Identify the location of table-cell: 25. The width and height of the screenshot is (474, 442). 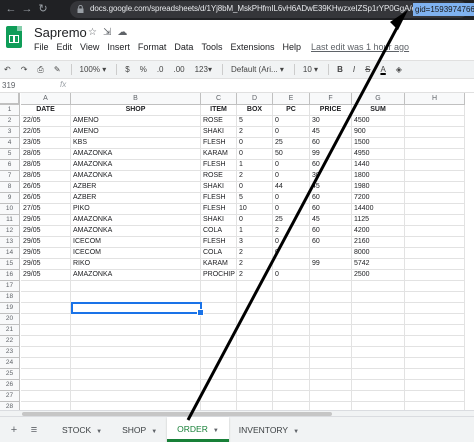
(291, 220).